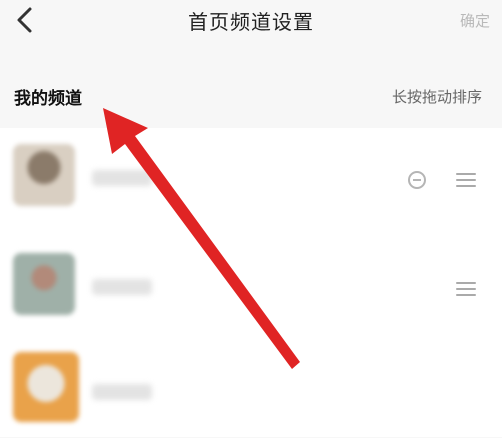  I want to click on sort-hint: 长按拖动排序, so click(436, 97).